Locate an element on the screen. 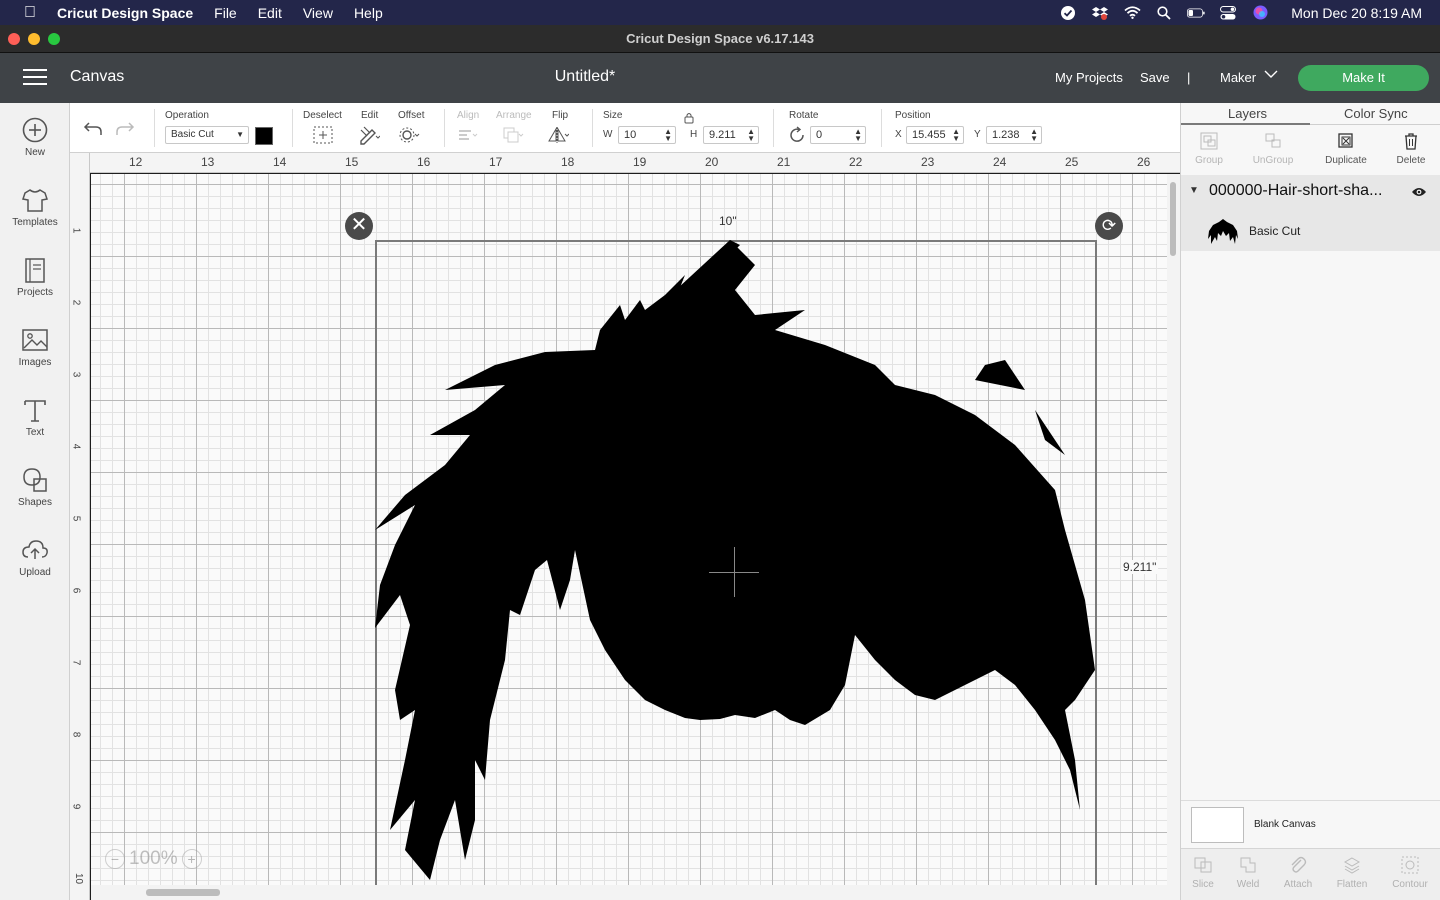 The image size is (1440, 900). ruler-label: 1 is located at coordinates (76, 230).